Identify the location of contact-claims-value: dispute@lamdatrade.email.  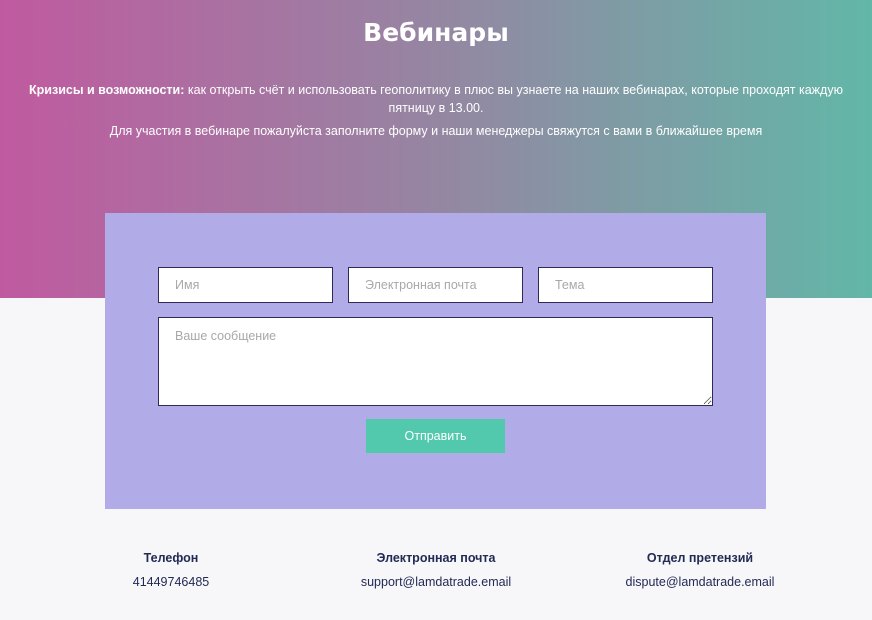
(700, 582).